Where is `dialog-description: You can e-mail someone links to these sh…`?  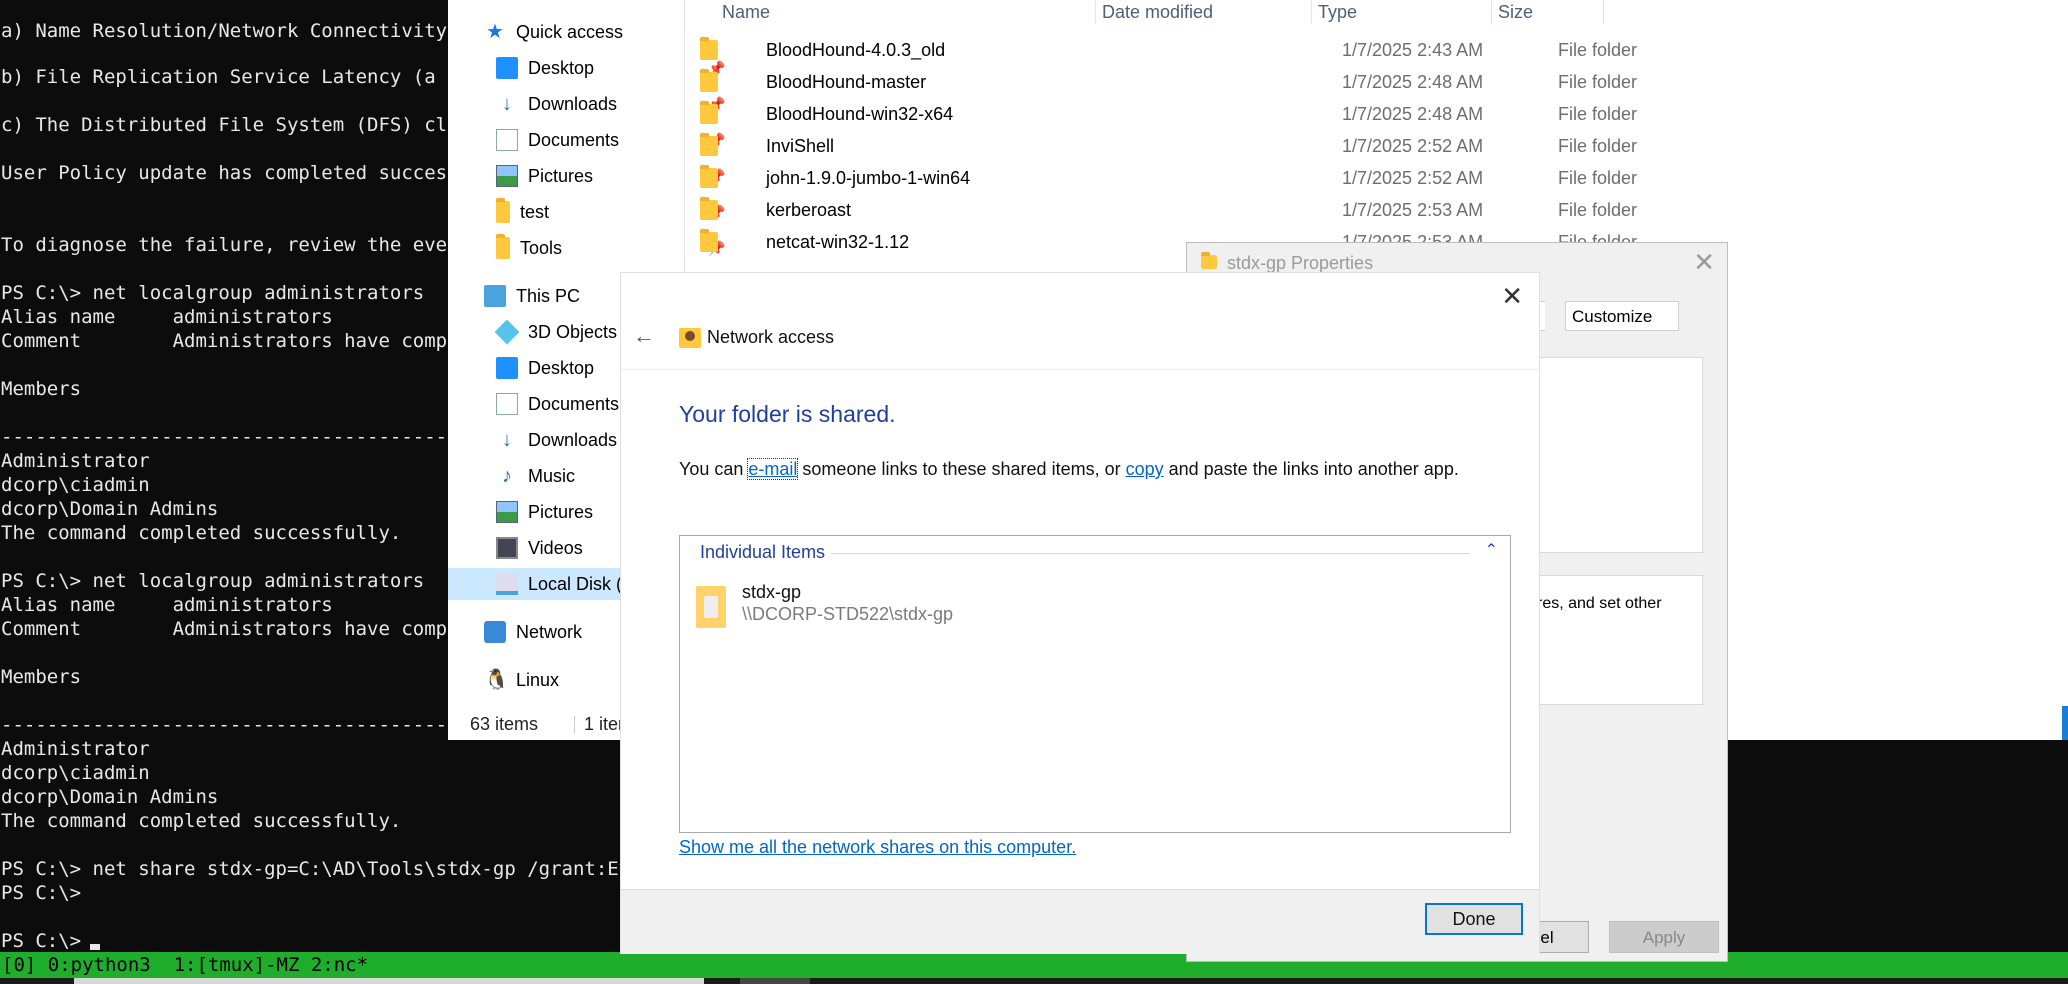
dialog-description: You can e-mail someone links to these sh… is located at coordinates (1069, 469).